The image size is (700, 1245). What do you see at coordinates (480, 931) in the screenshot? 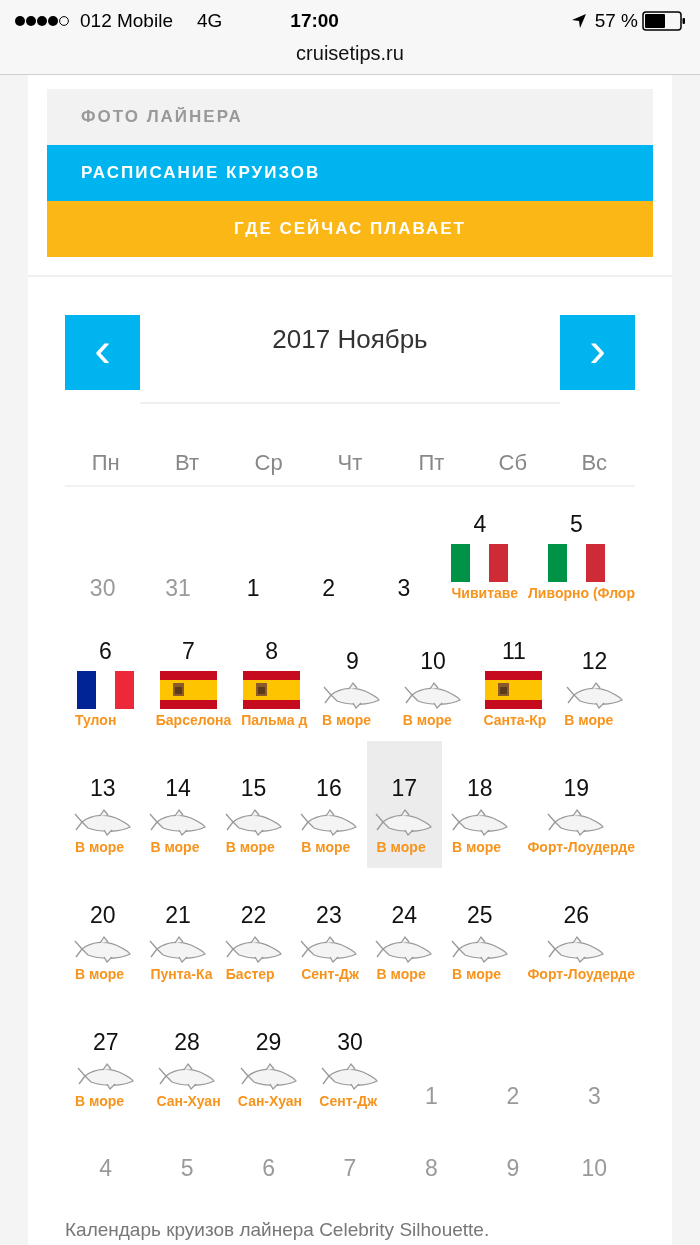
I see `day-cell: 25 В море` at bounding box center [480, 931].